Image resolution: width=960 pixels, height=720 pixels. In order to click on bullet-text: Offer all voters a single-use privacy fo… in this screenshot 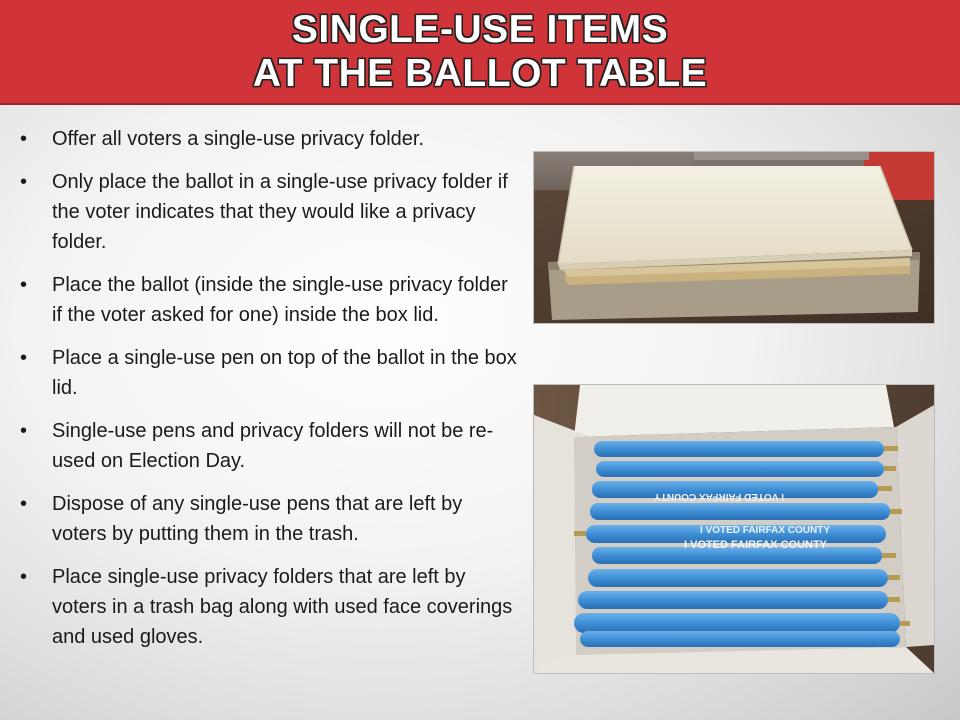, I will do `click(238, 139)`.